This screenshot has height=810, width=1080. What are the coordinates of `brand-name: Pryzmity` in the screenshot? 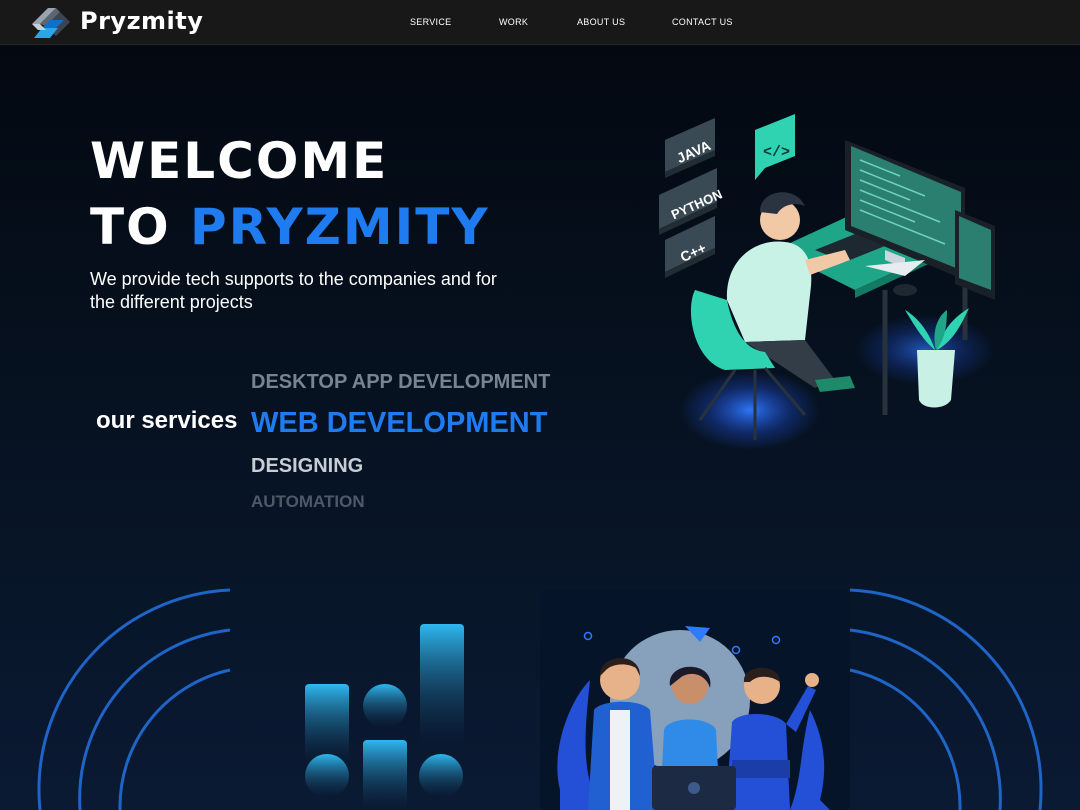 It's located at (141, 21).